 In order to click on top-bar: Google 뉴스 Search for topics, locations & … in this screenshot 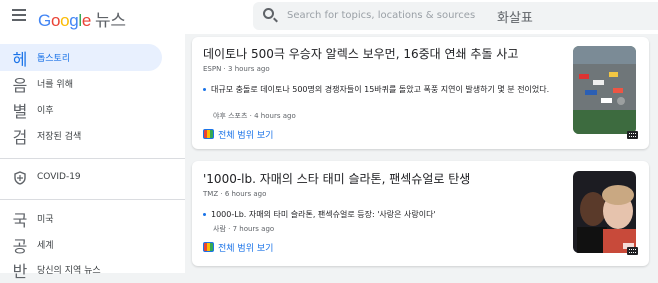, I will do `click(329, 17)`.